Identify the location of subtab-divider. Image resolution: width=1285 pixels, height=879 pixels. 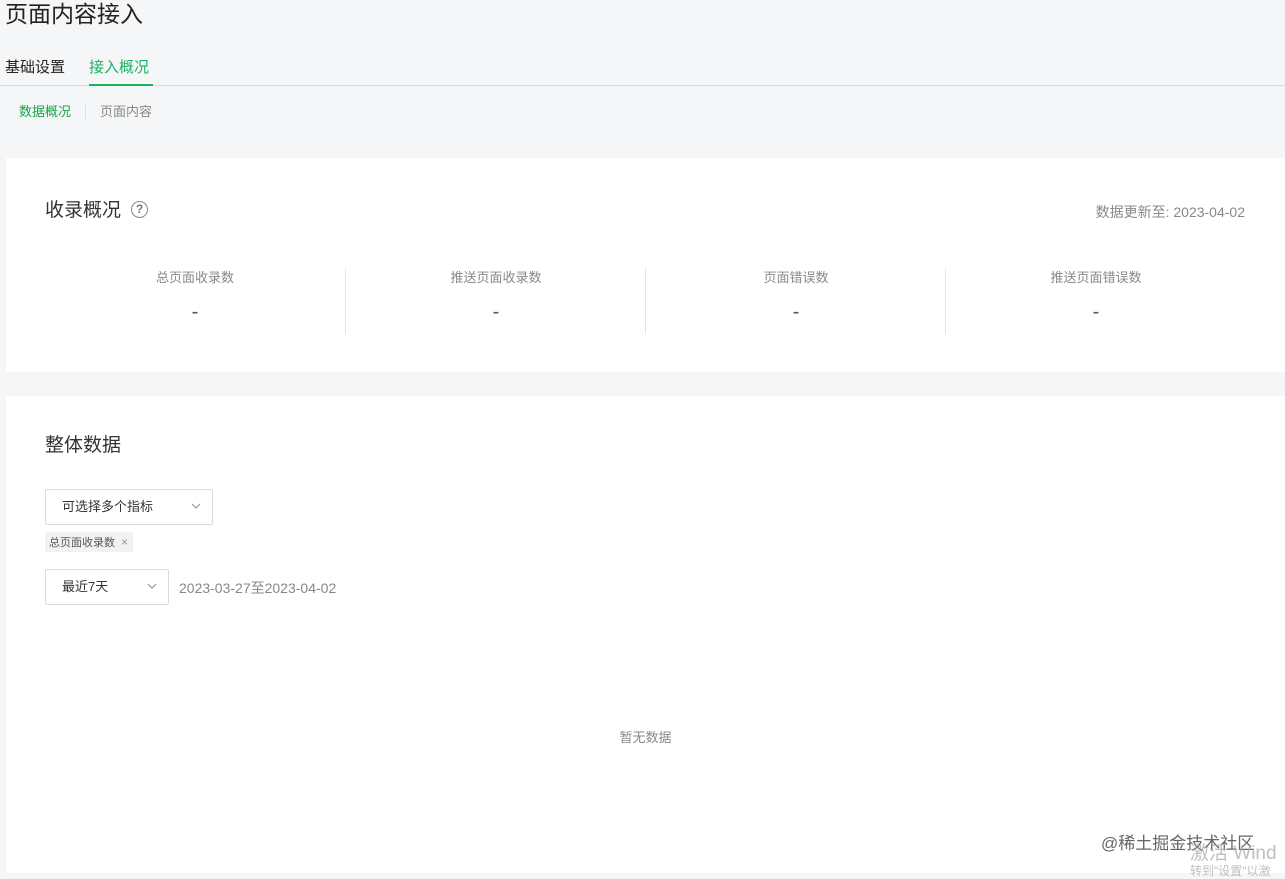
(86, 112).